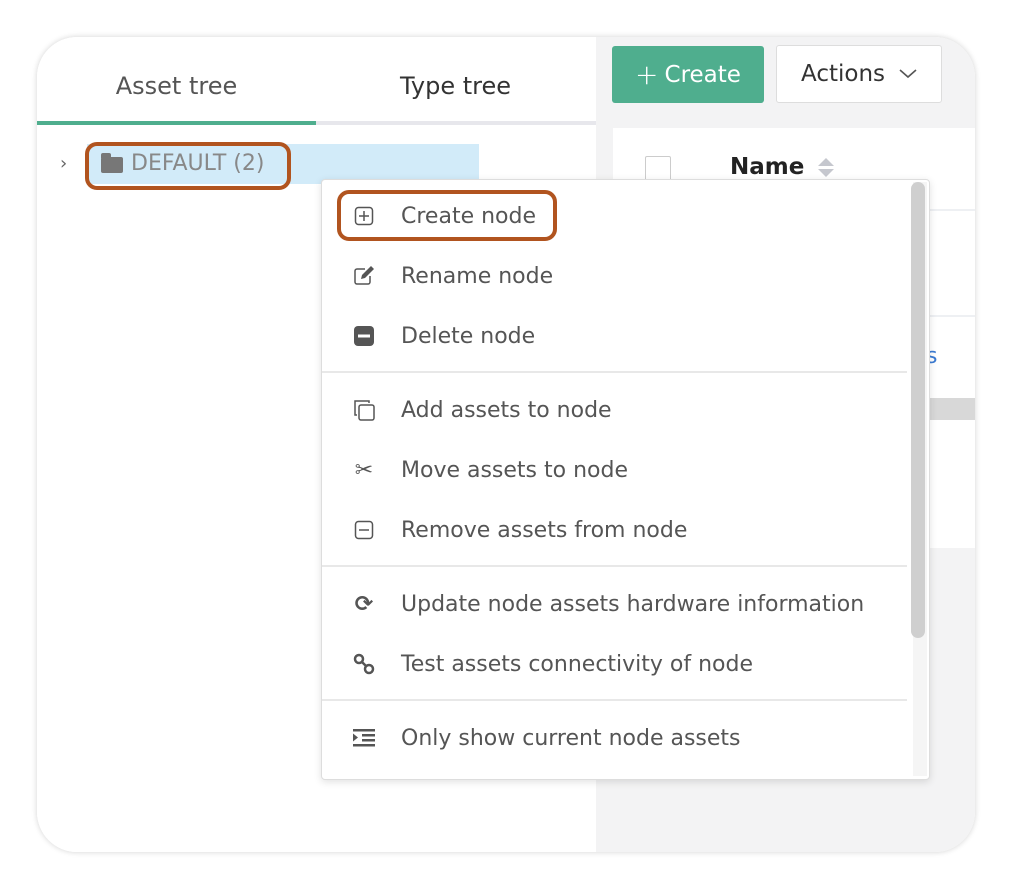 Image resolution: width=1010 pixels, height=888 pixels. What do you see at coordinates (455, 79) in the screenshot?
I see `tab-type-tree: Type tree` at bounding box center [455, 79].